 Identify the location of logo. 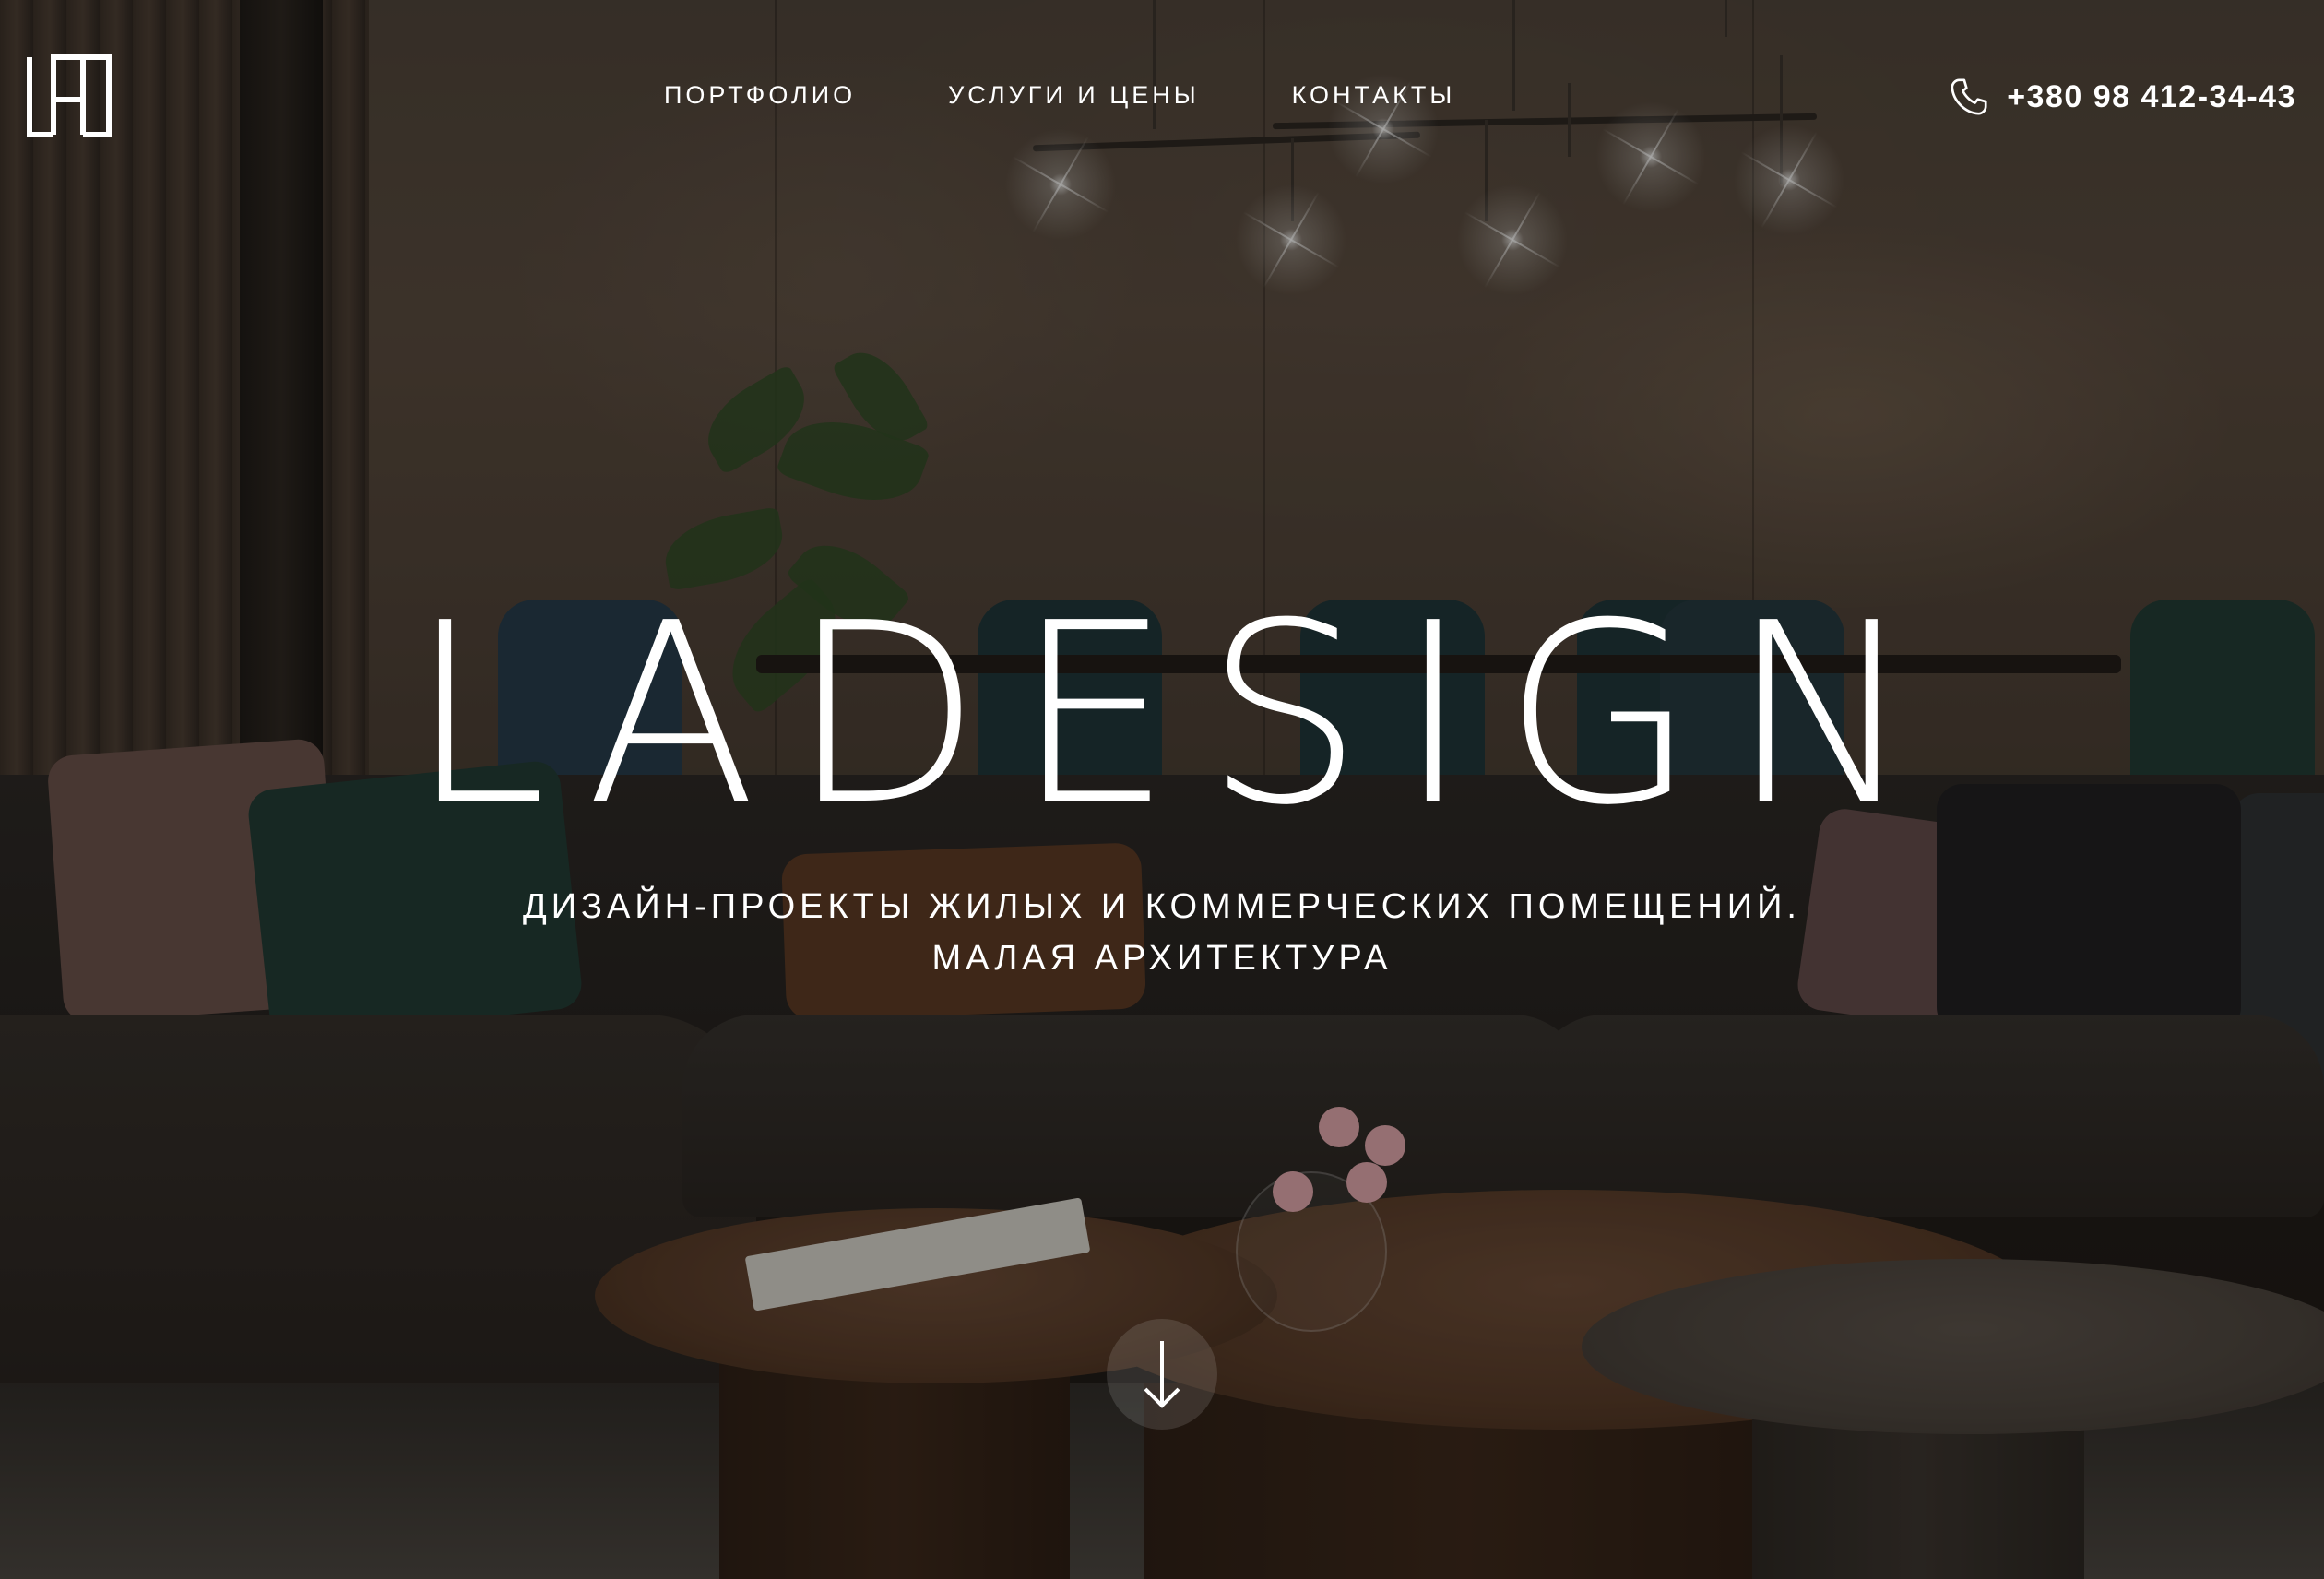
(69, 95).